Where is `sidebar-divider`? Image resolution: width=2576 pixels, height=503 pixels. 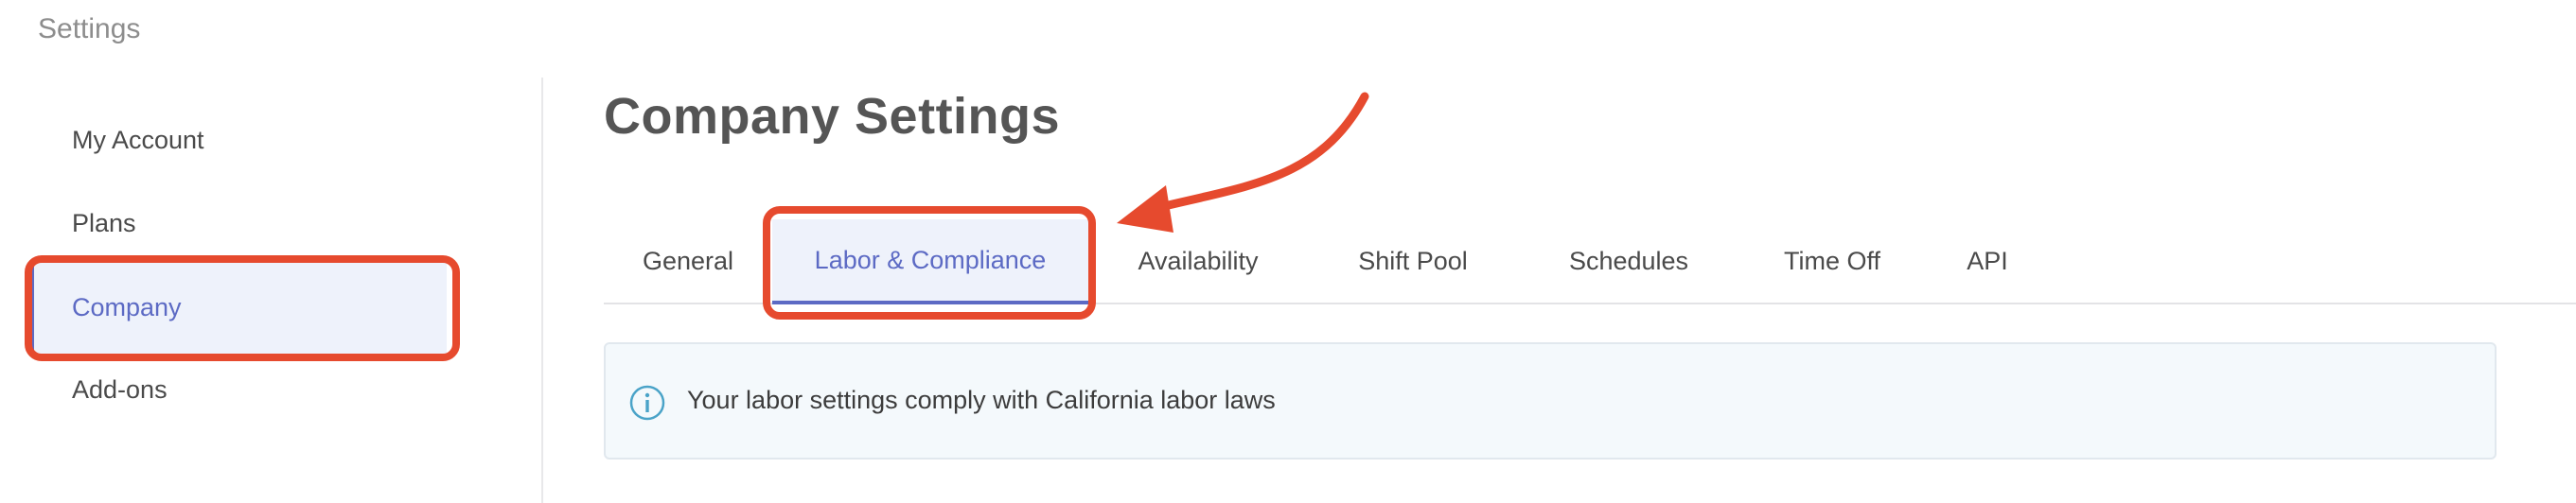 sidebar-divider is located at coordinates (542, 290).